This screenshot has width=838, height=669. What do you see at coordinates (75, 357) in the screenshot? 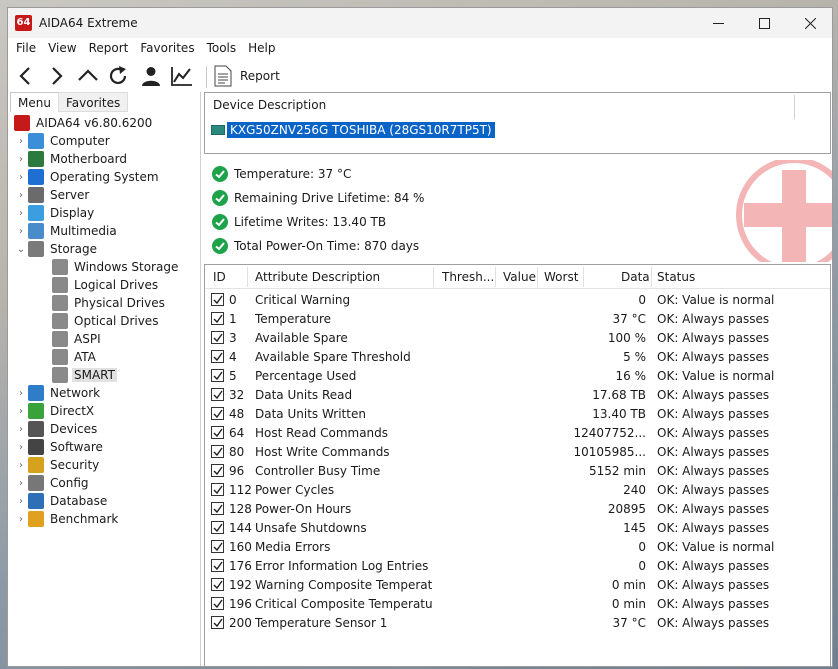
I see `tree-item-ata: ATA` at bounding box center [75, 357].